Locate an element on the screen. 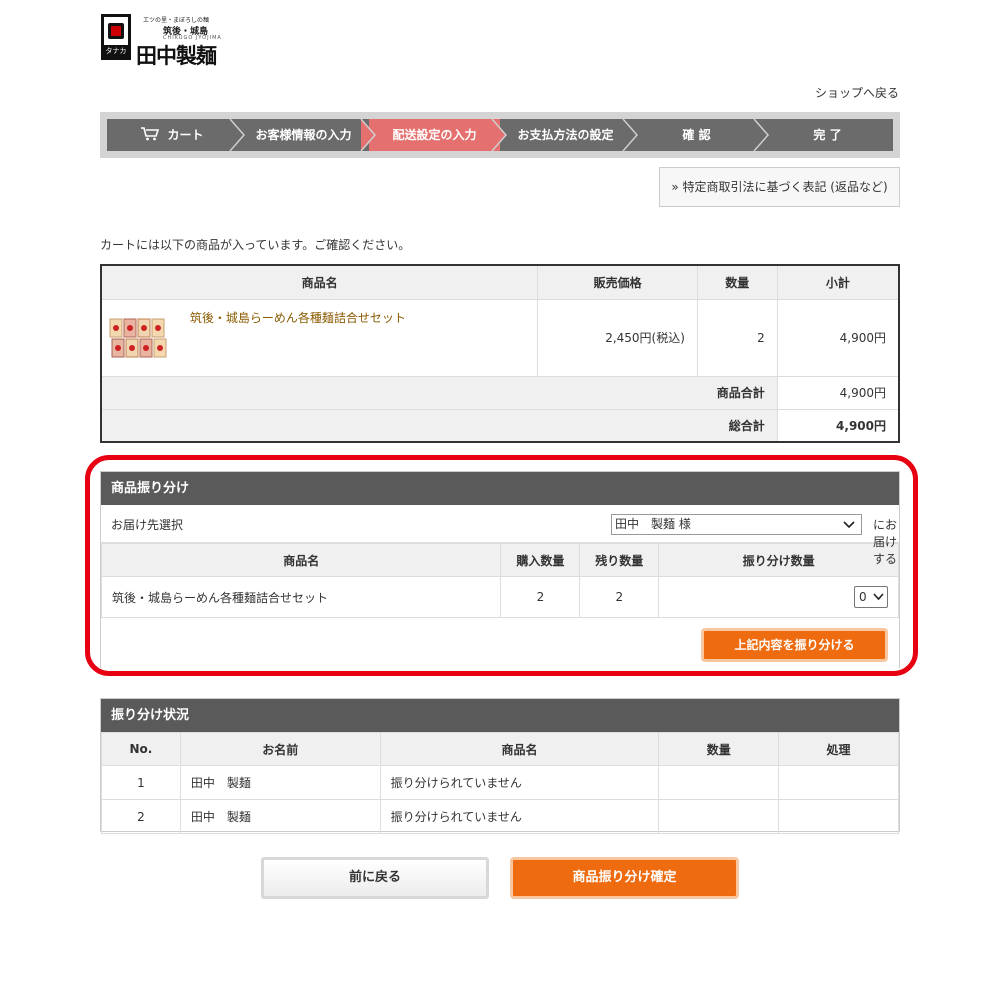 The height and width of the screenshot is (1000, 1000). product-thumbnail is located at coordinates (140, 338).